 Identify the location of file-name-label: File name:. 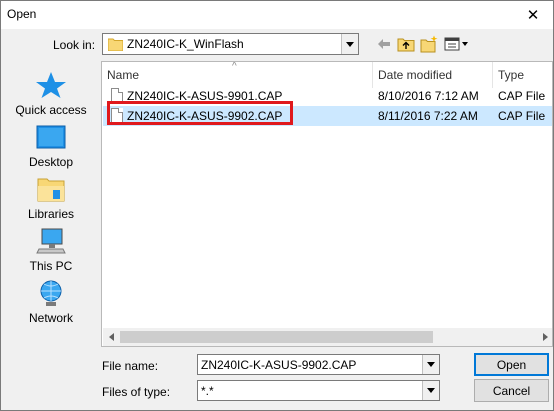
(130, 366).